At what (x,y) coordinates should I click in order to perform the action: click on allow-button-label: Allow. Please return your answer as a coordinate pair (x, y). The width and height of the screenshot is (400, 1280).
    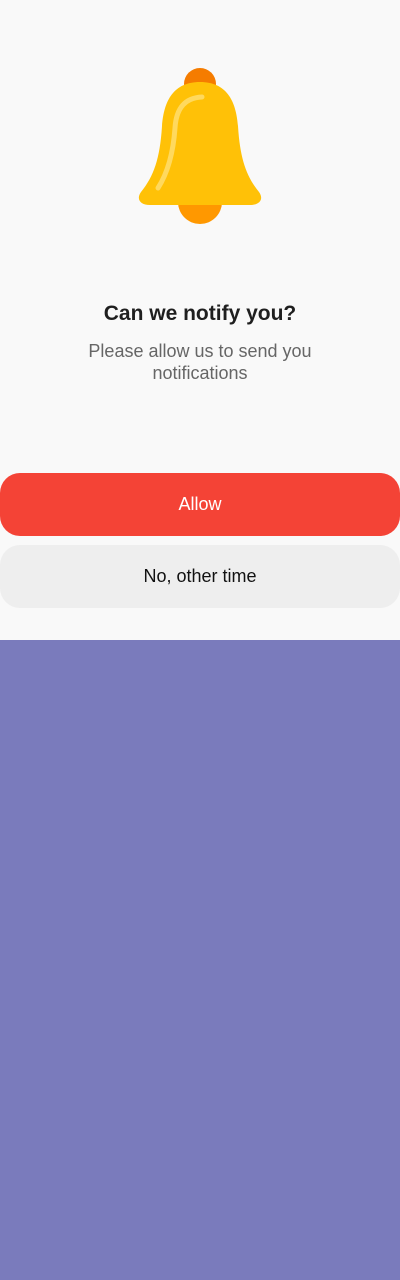
    Looking at the image, I should click on (200, 504).